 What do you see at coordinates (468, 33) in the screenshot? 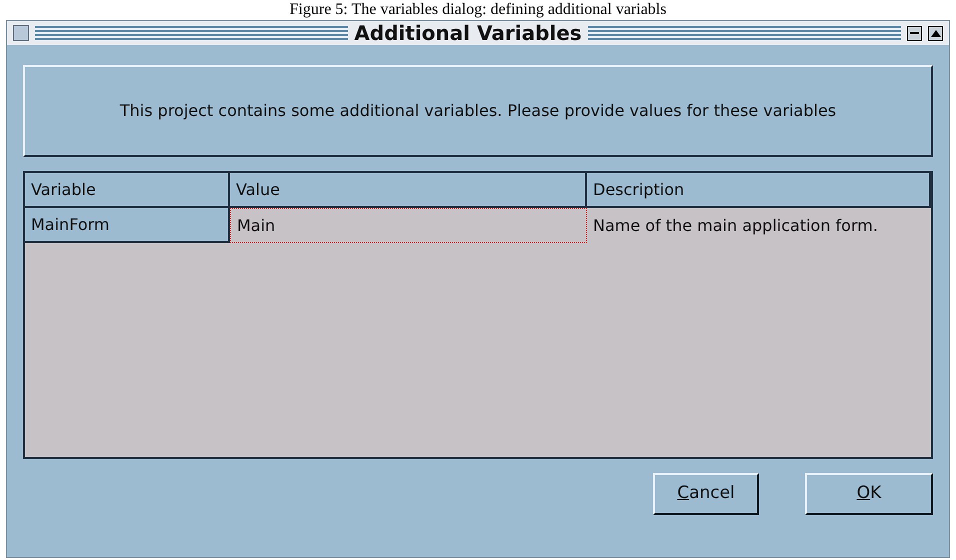
I see `window-title: Additional Variables` at bounding box center [468, 33].